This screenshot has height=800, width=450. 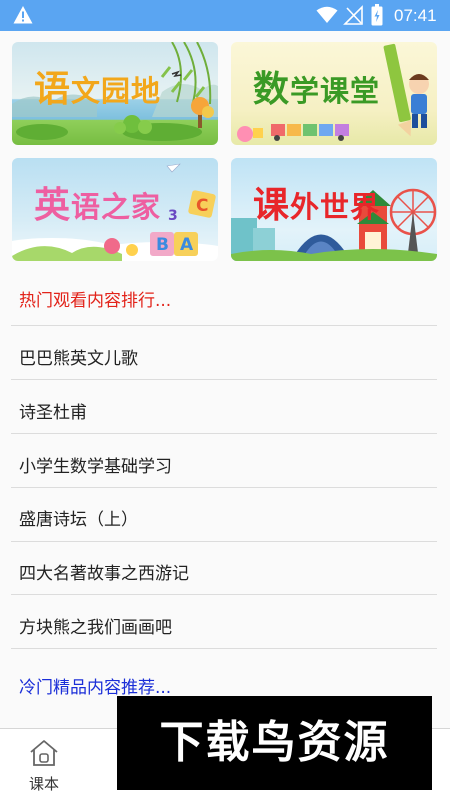 I want to click on tile-chinese-garden: 语文园地, so click(x=115, y=93).